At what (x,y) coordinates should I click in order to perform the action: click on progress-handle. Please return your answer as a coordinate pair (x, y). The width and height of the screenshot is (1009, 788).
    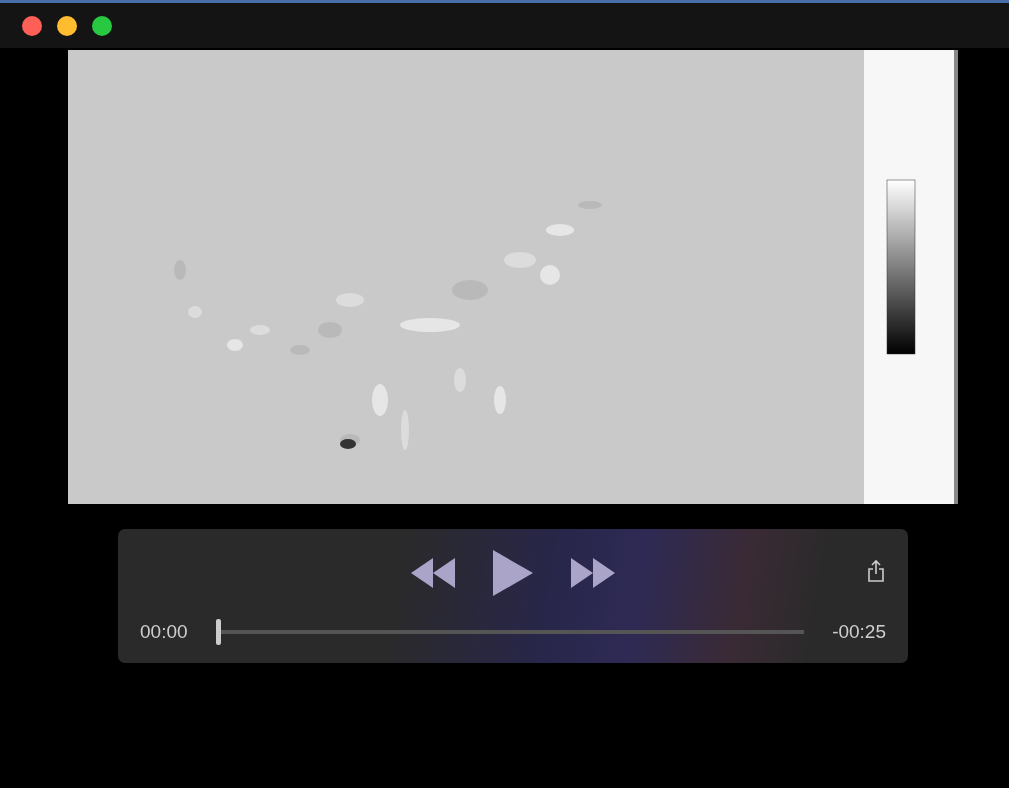
    Looking at the image, I should click on (218, 632).